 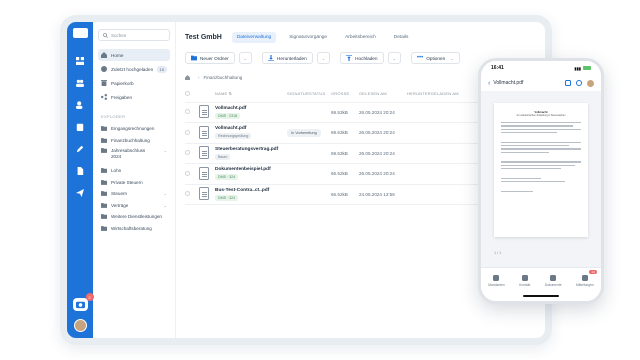 I want to click on messages-badge: 10, so click(x=593, y=272).